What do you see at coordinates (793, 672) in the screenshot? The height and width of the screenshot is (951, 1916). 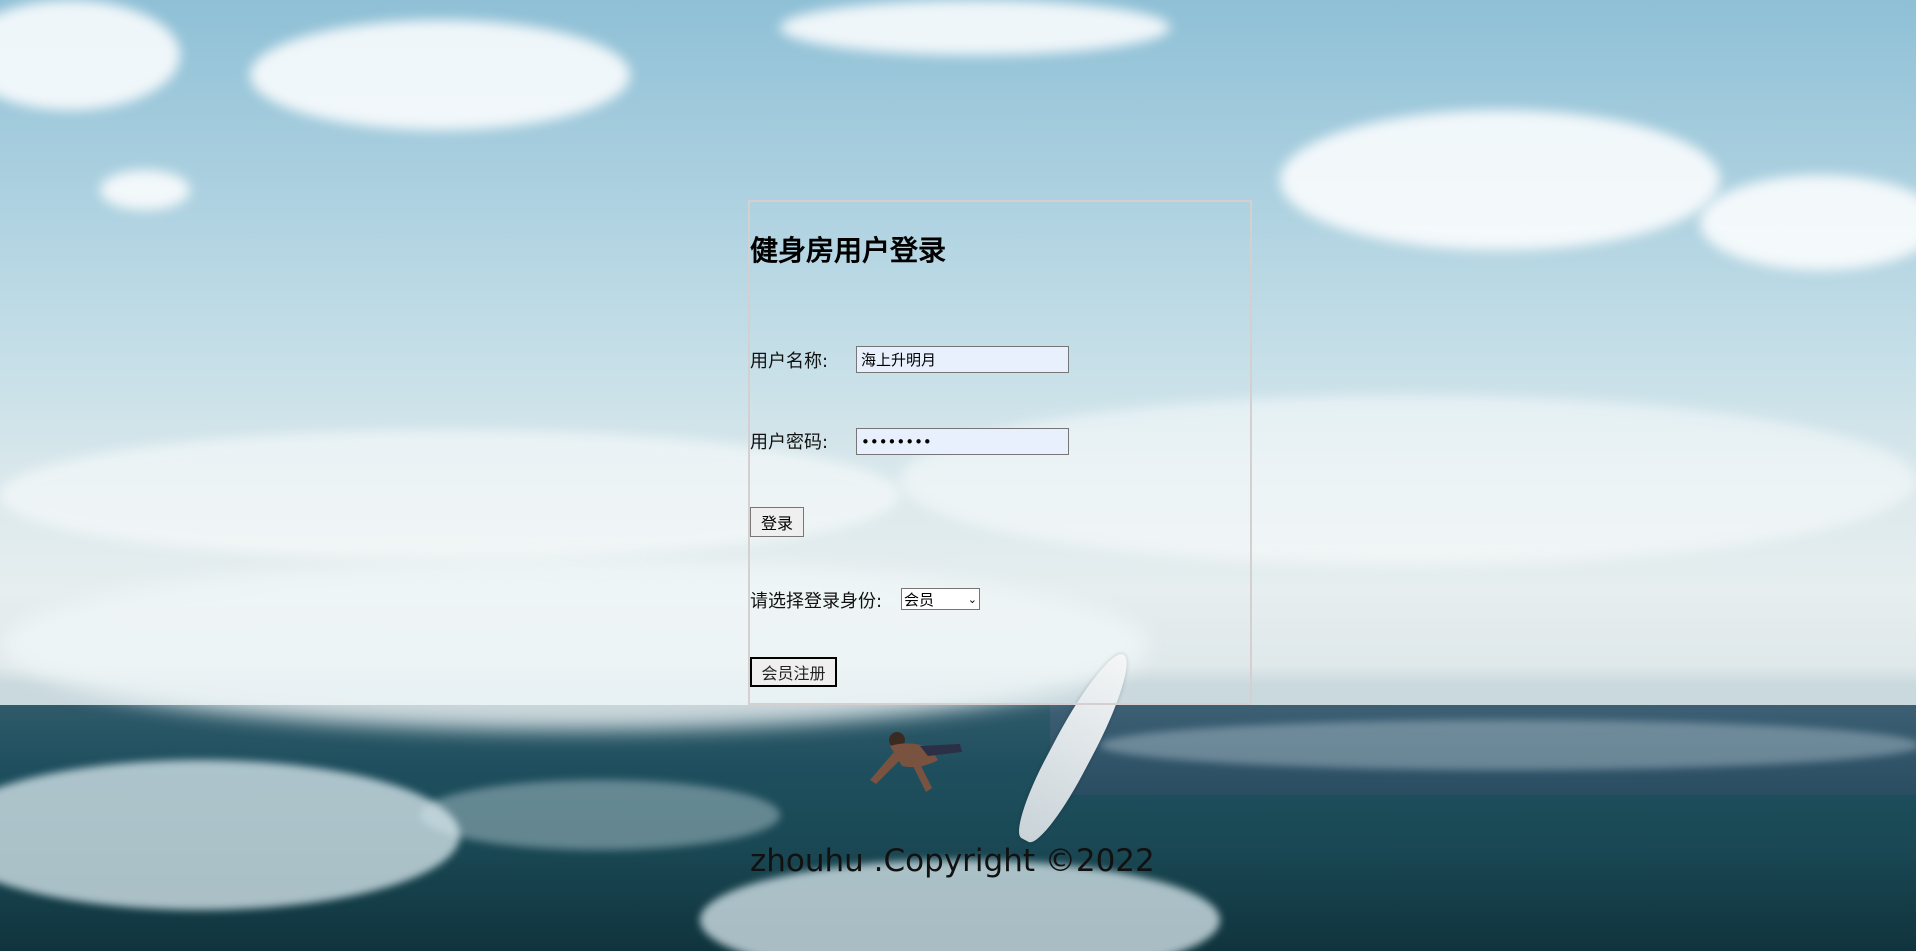 I see `register-button: 会员注册` at bounding box center [793, 672].